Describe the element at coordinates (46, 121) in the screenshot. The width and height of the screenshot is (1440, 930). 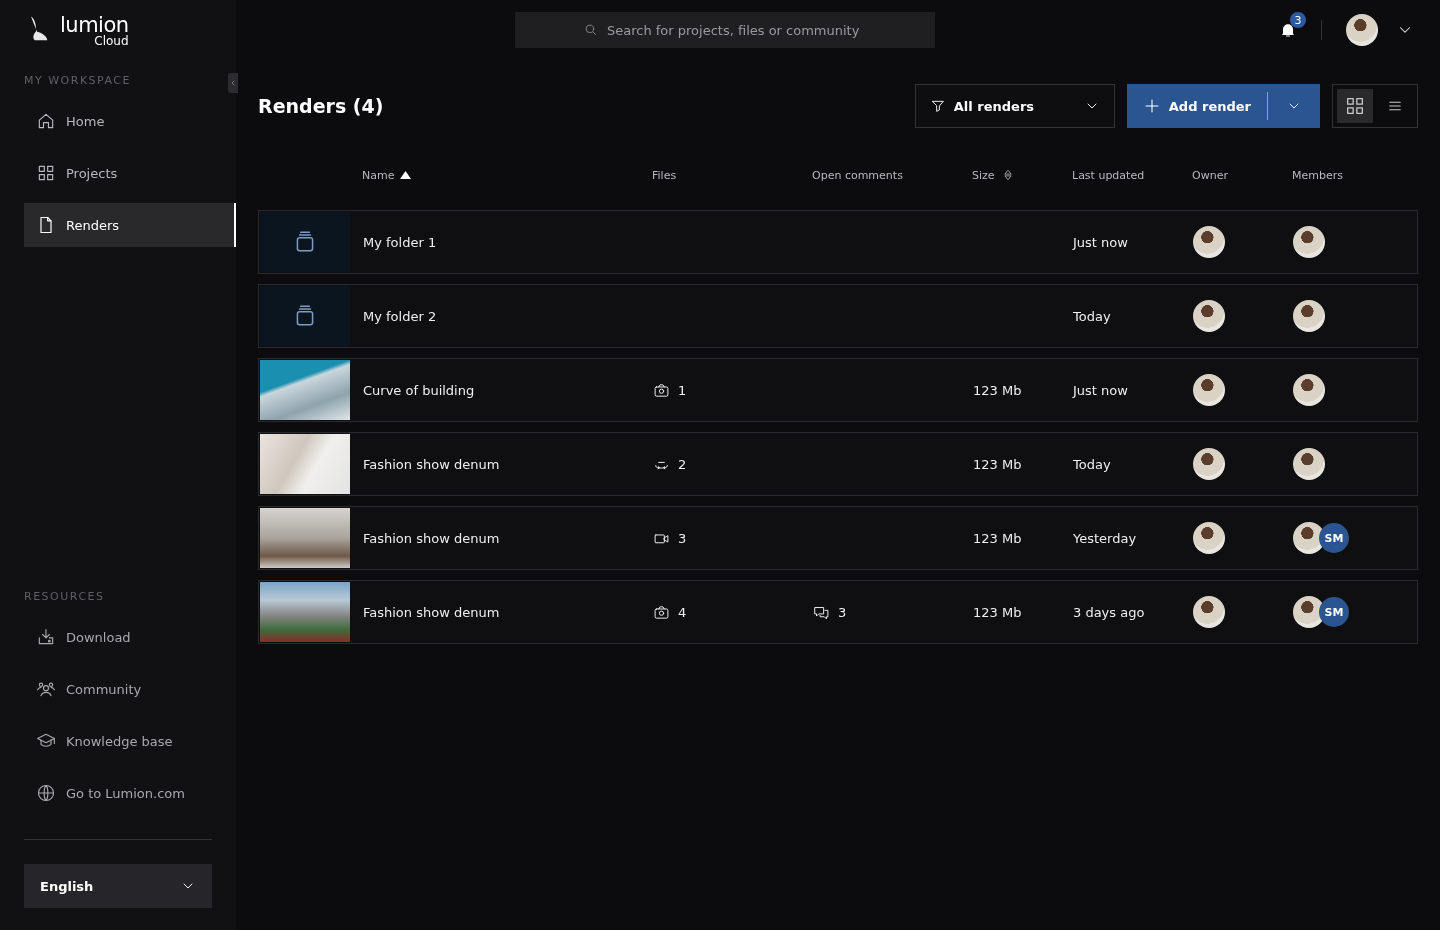
I see `house-icon` at that location.